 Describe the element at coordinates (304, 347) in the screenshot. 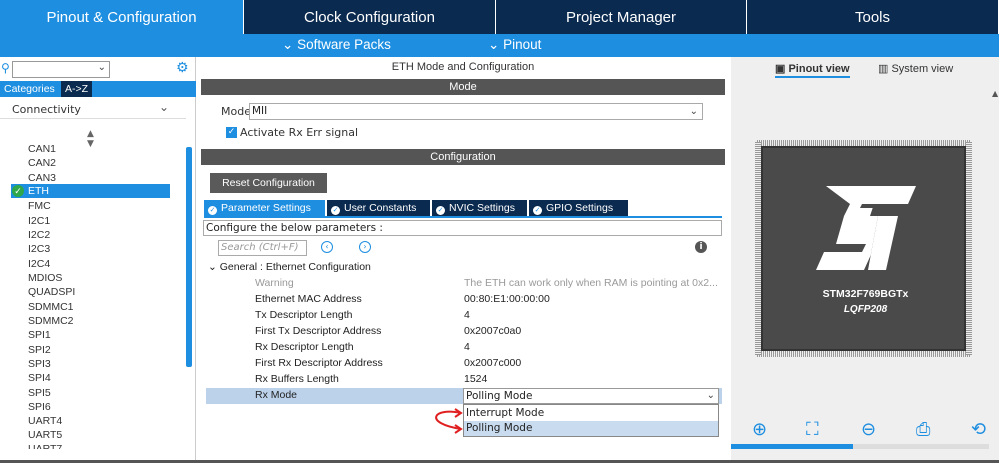

I see `param-name: Rx Descriptor Length` at that location.